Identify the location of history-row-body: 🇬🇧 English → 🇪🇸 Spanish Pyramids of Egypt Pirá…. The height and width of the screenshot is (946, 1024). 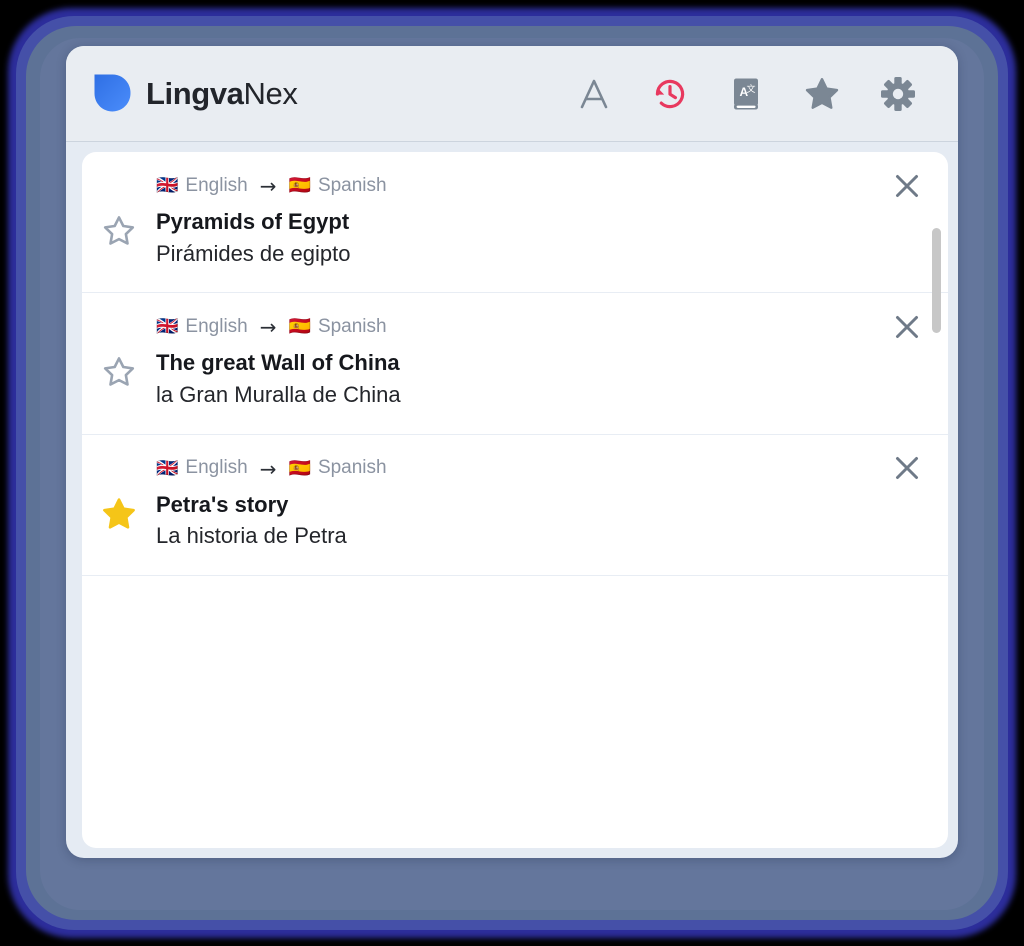
(552, 221).